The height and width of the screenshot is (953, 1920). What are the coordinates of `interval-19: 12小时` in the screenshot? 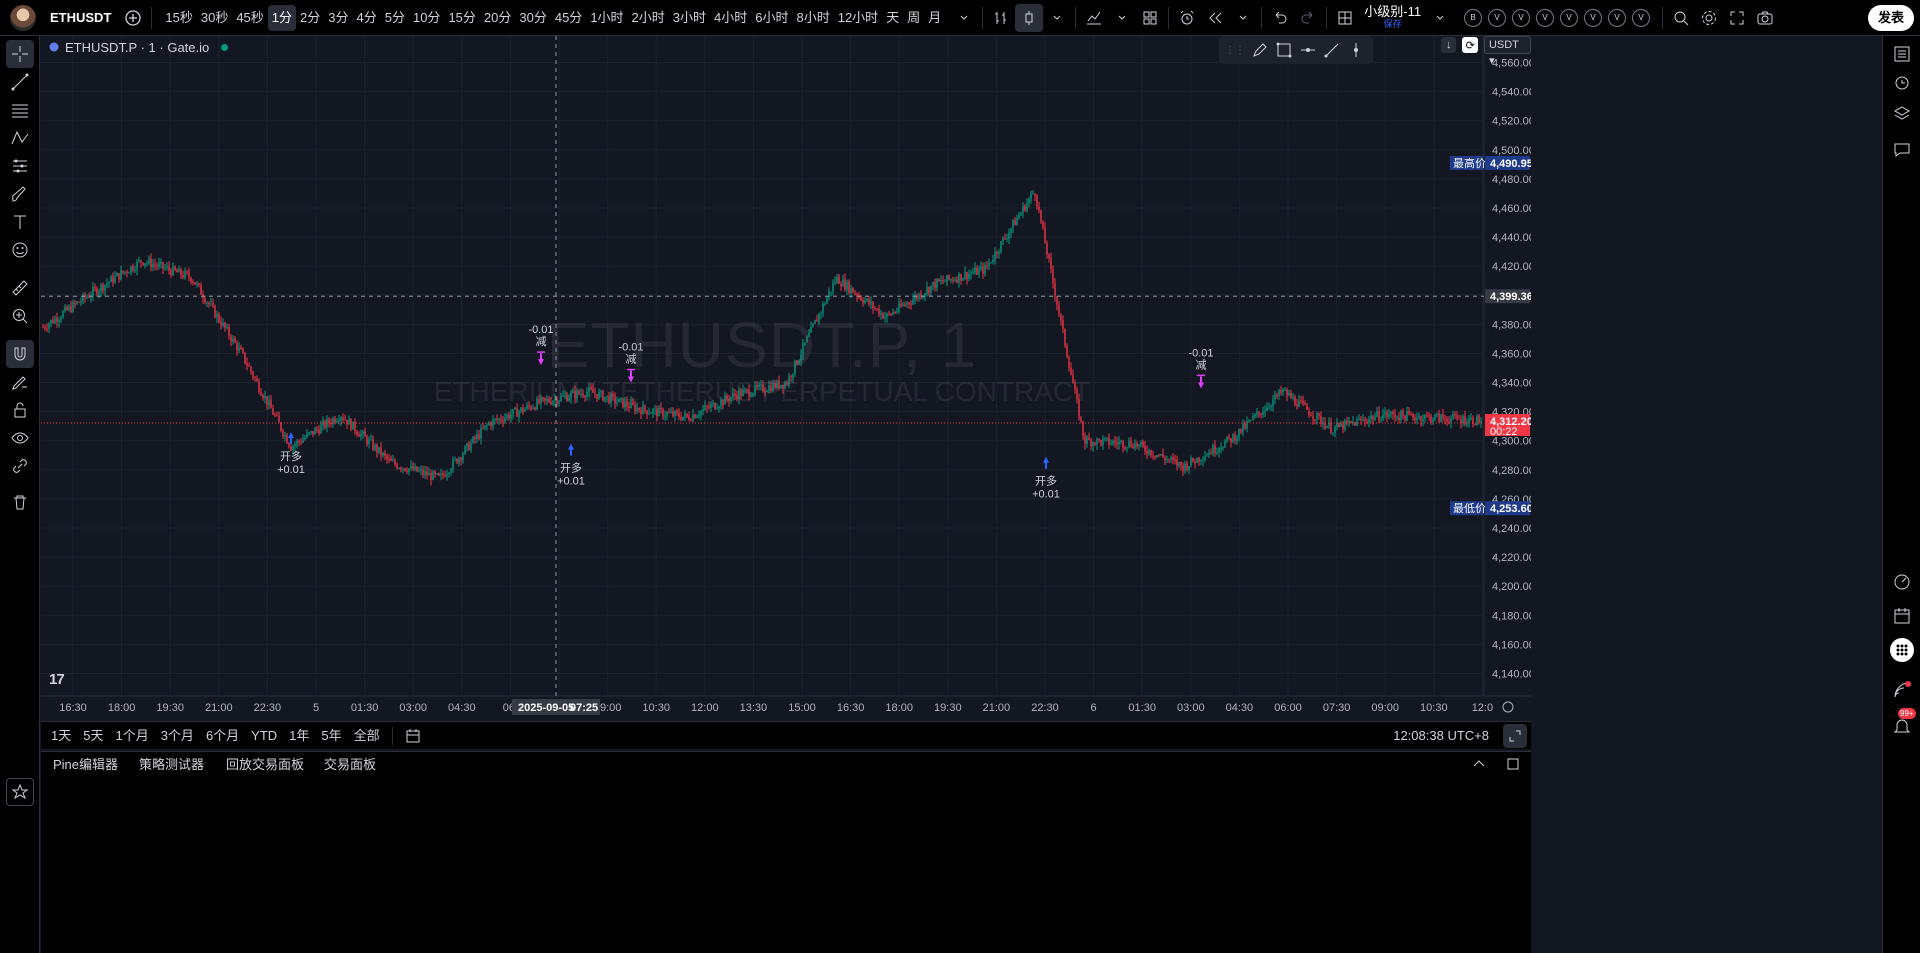 It's located at (858, 18).